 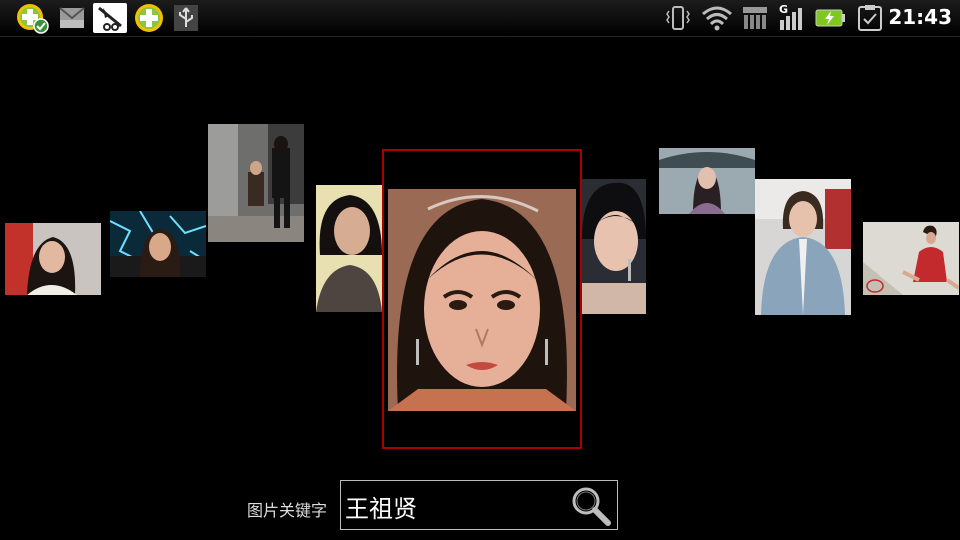 I want to click on search-button, so click(x=591, y=506).